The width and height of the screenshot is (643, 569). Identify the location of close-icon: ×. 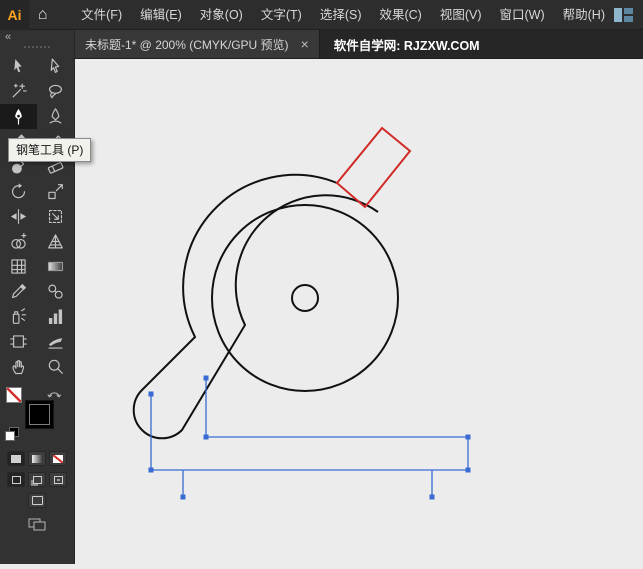
(305, 44).